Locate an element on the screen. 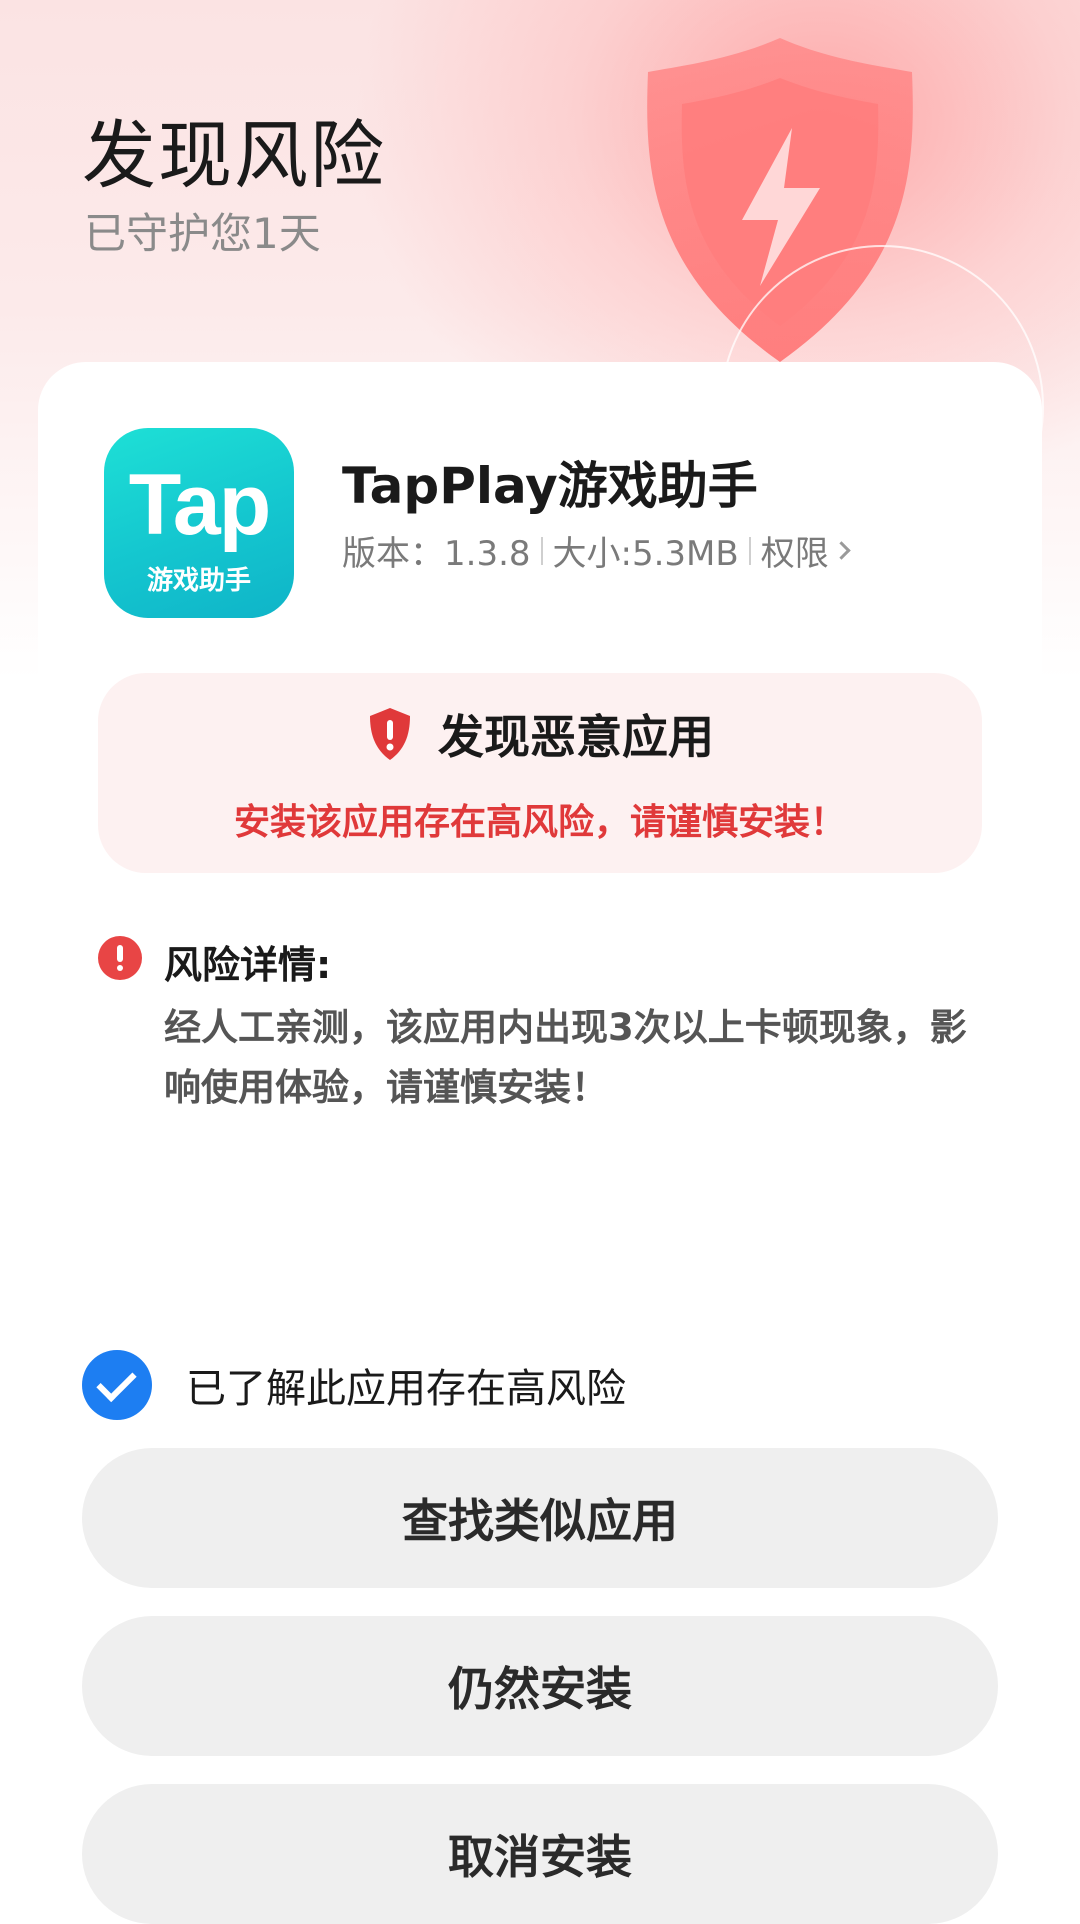  app-icon-text-large: Tap is located at coordinates (200, 505).